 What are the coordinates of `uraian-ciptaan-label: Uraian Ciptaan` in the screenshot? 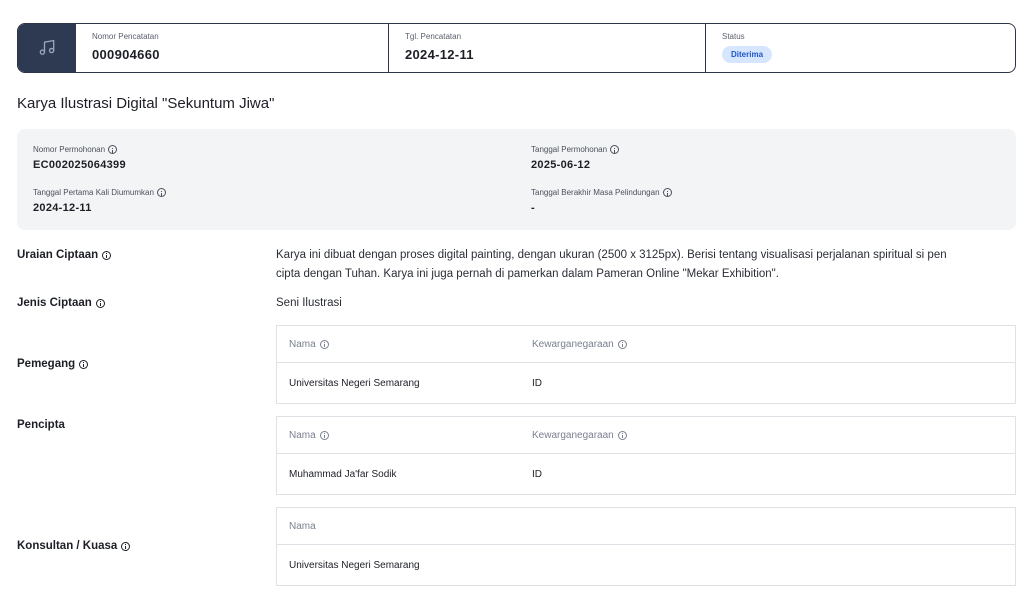 It's located at (64, 255).